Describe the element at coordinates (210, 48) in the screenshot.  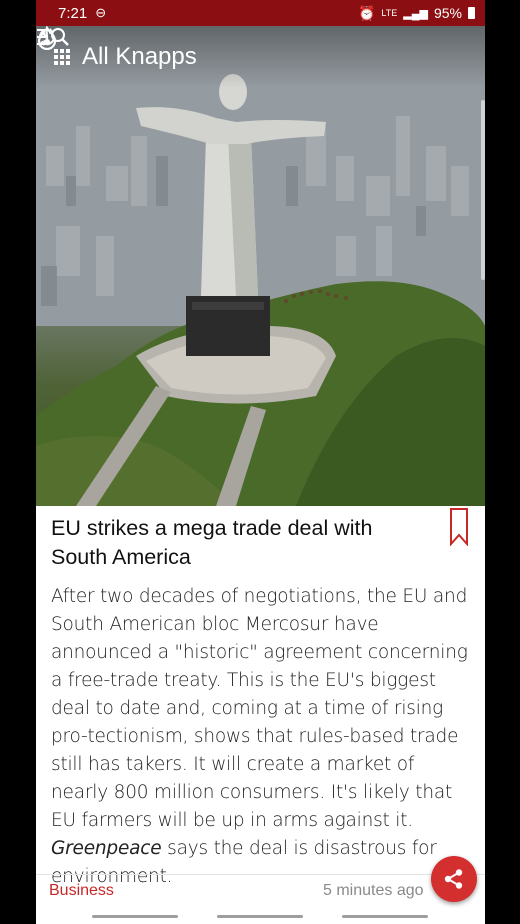
I see `fire-icon` at that location.